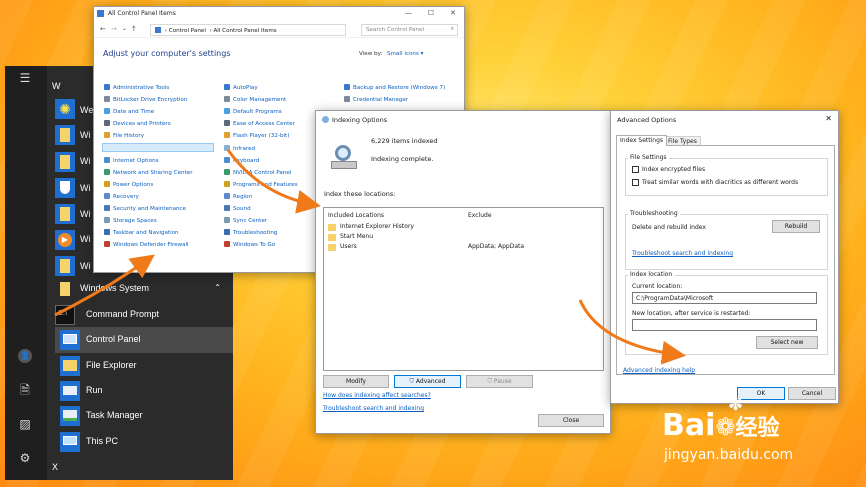  I want to click on paw-logo-icon: ✽, so click(736, 404).